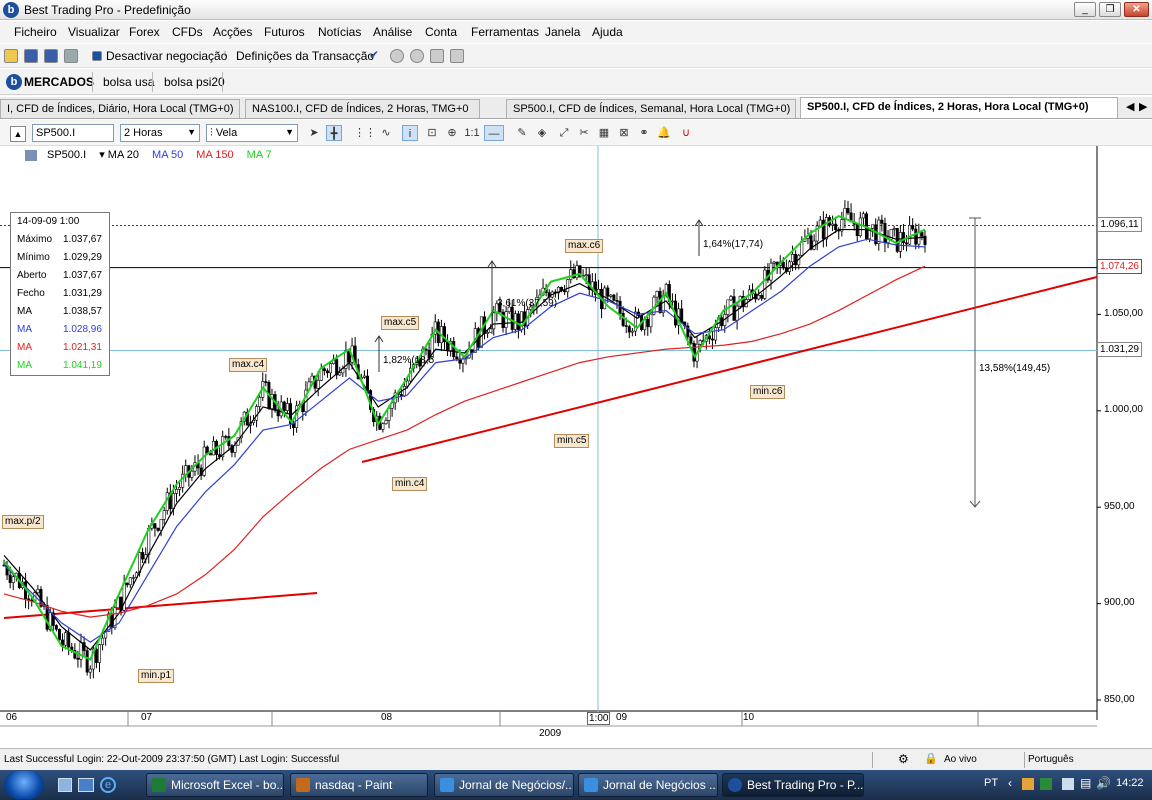 The height and width of the screenshot is (800, 1152). I want to click on zoom-box-icon: ⊡, so click(432, 133).